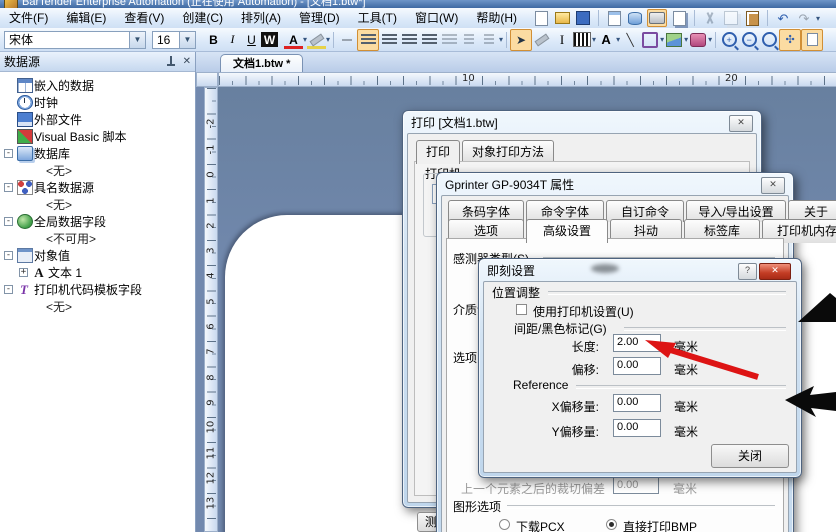 This screenshot has height=532, width=836. What do you see at coordinates (541, 18) in the screenshot?
I see `new-document-button` at bounding box center [541, 18].